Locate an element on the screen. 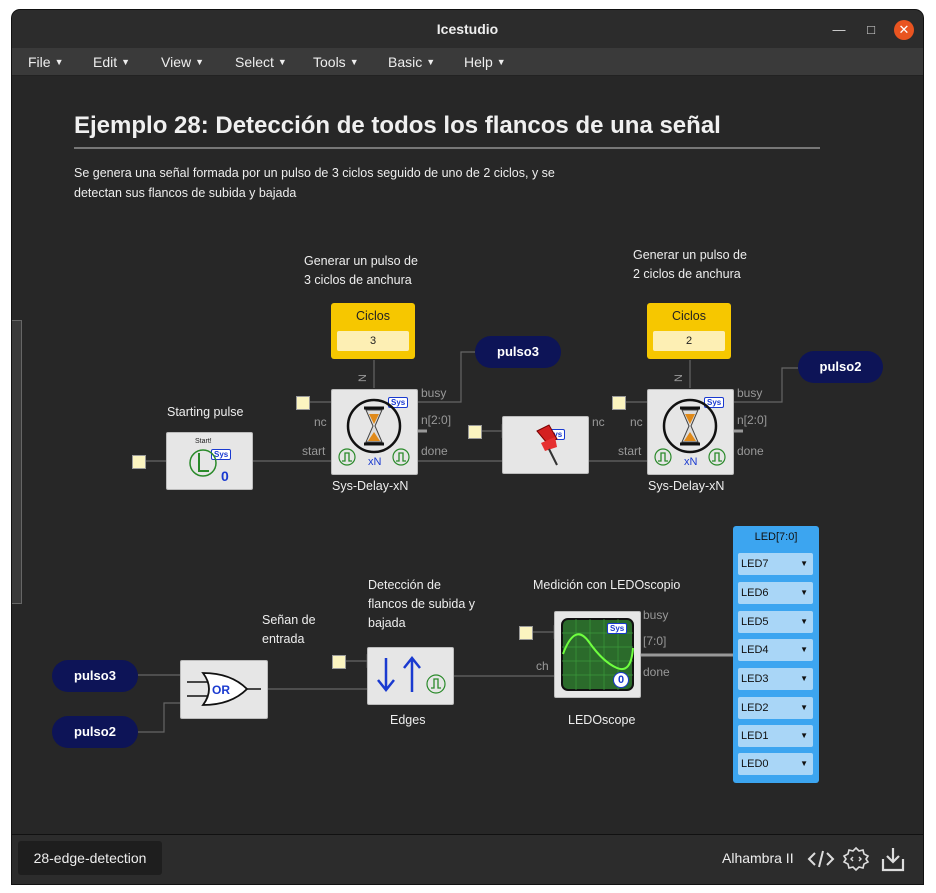  constant-ciclos-3: Ciclos 3 is located at coordinates (373, 331).